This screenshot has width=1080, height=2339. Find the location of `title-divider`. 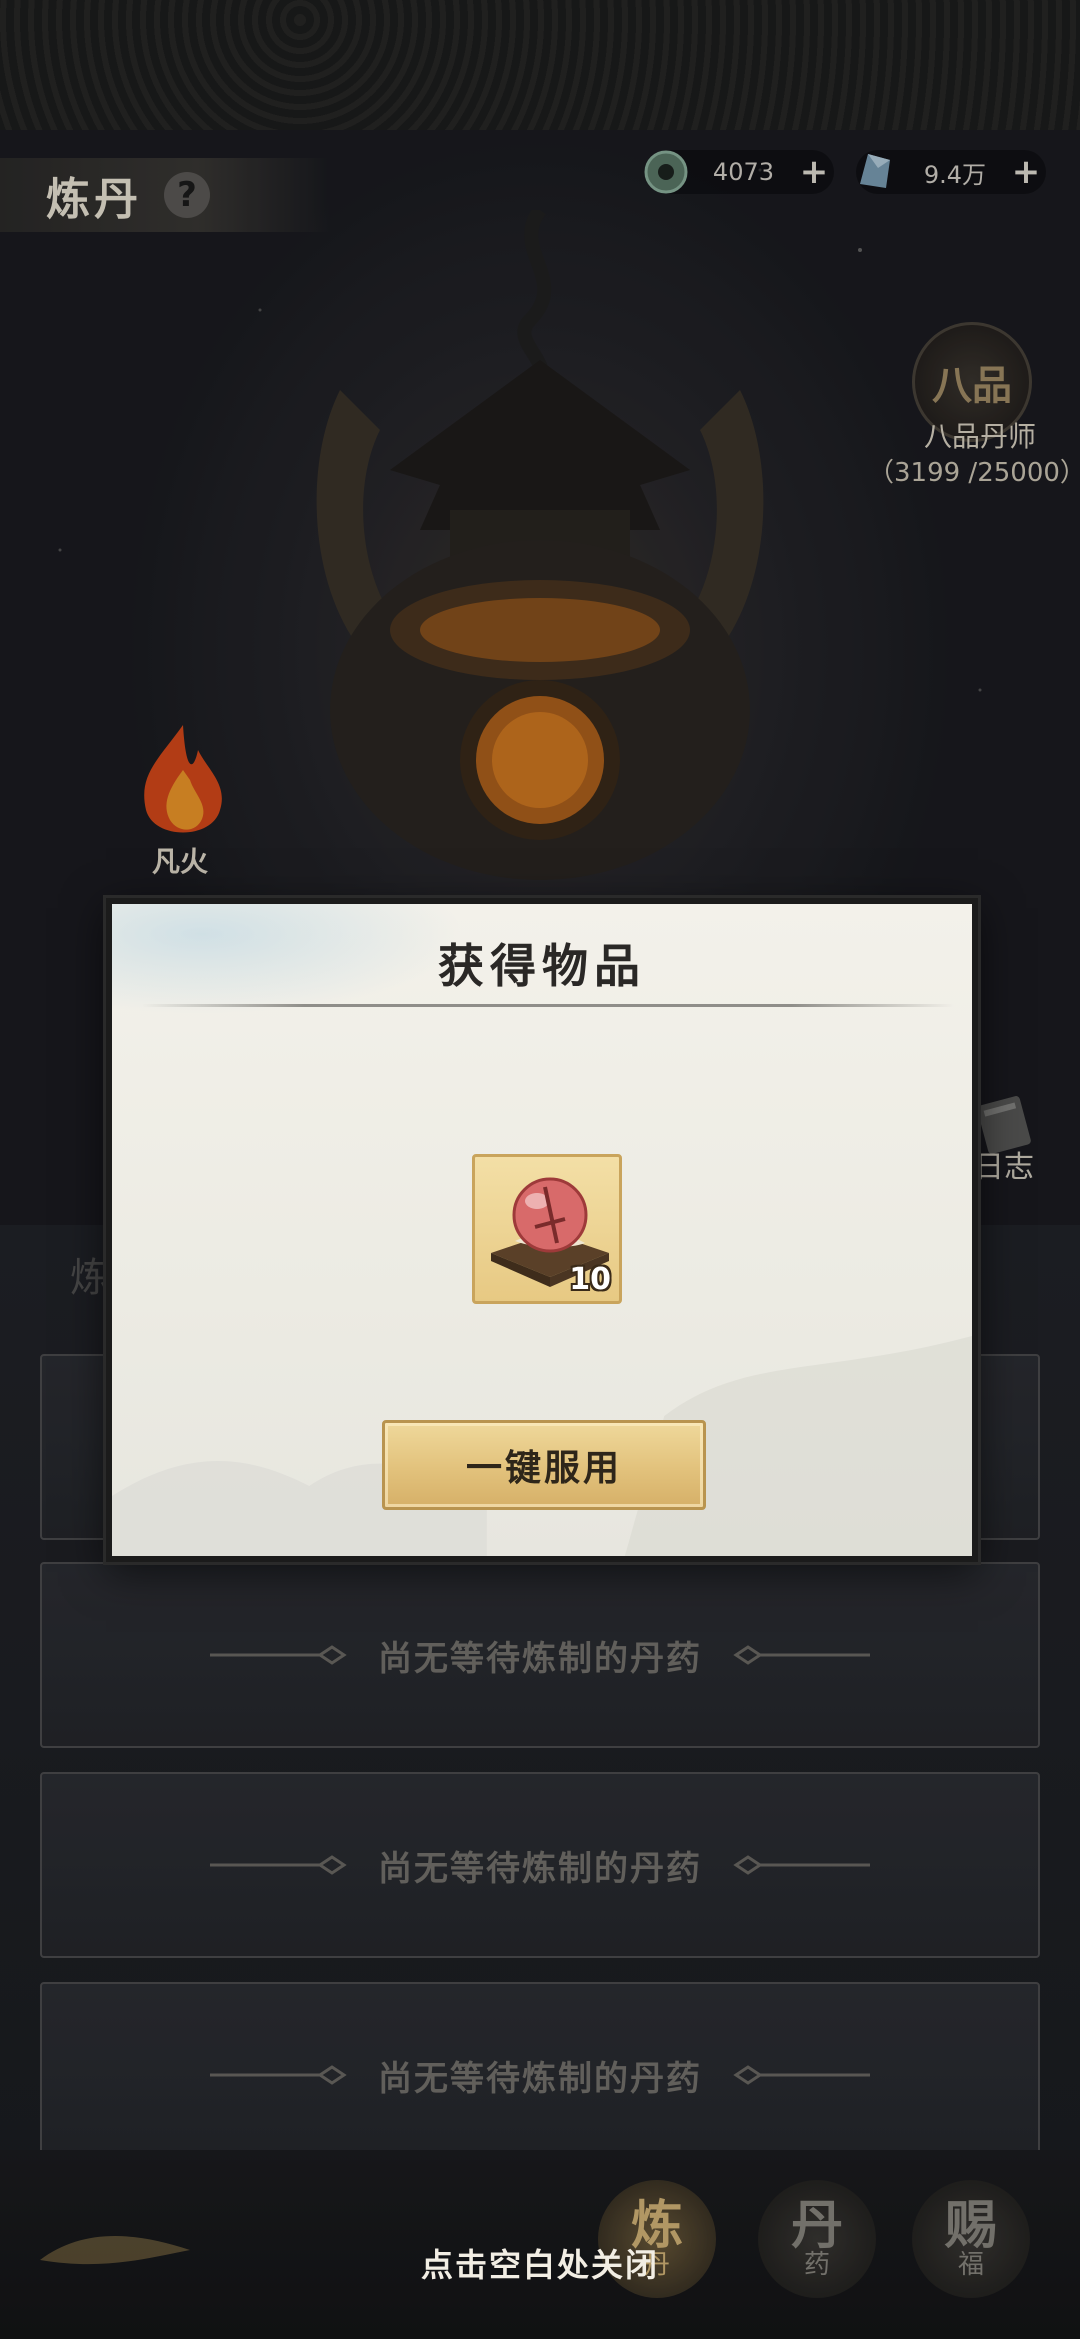

title-divider is located at coordinates (548, 1005).